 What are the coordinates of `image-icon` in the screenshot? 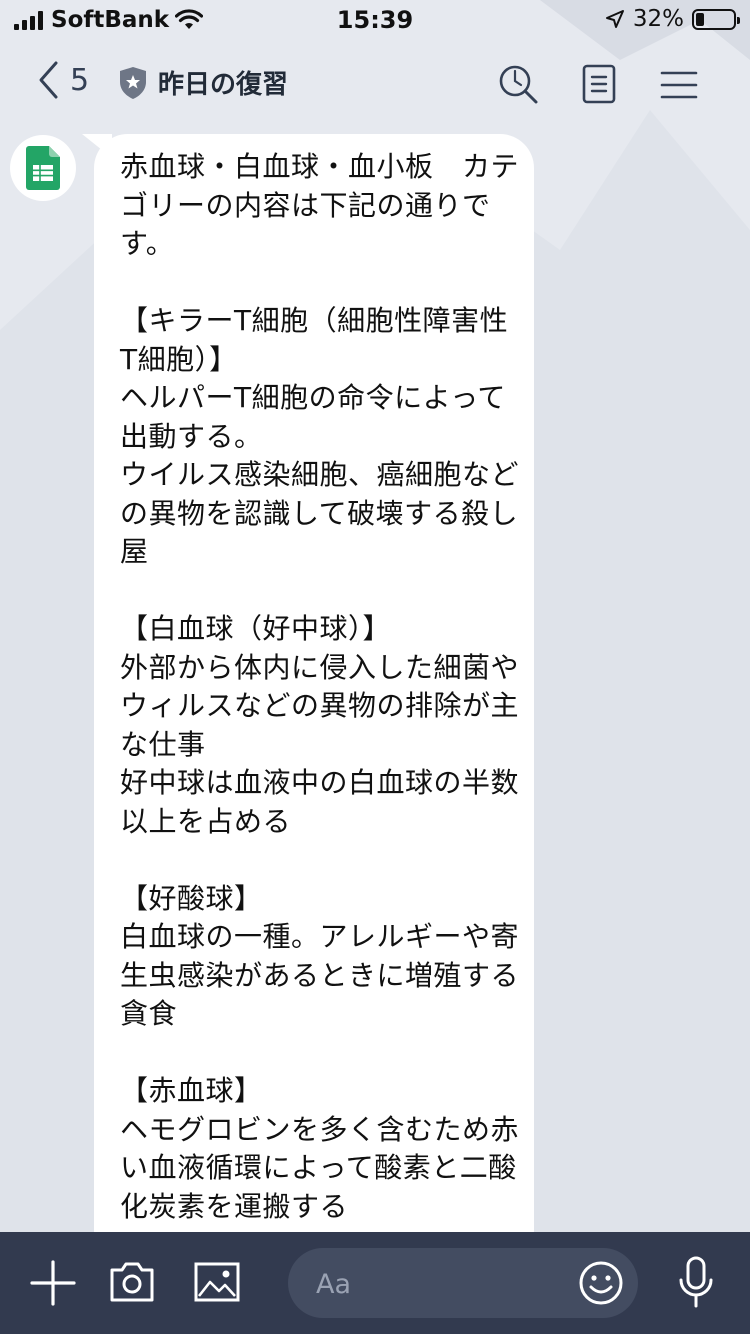 It's located at (217, 1282).